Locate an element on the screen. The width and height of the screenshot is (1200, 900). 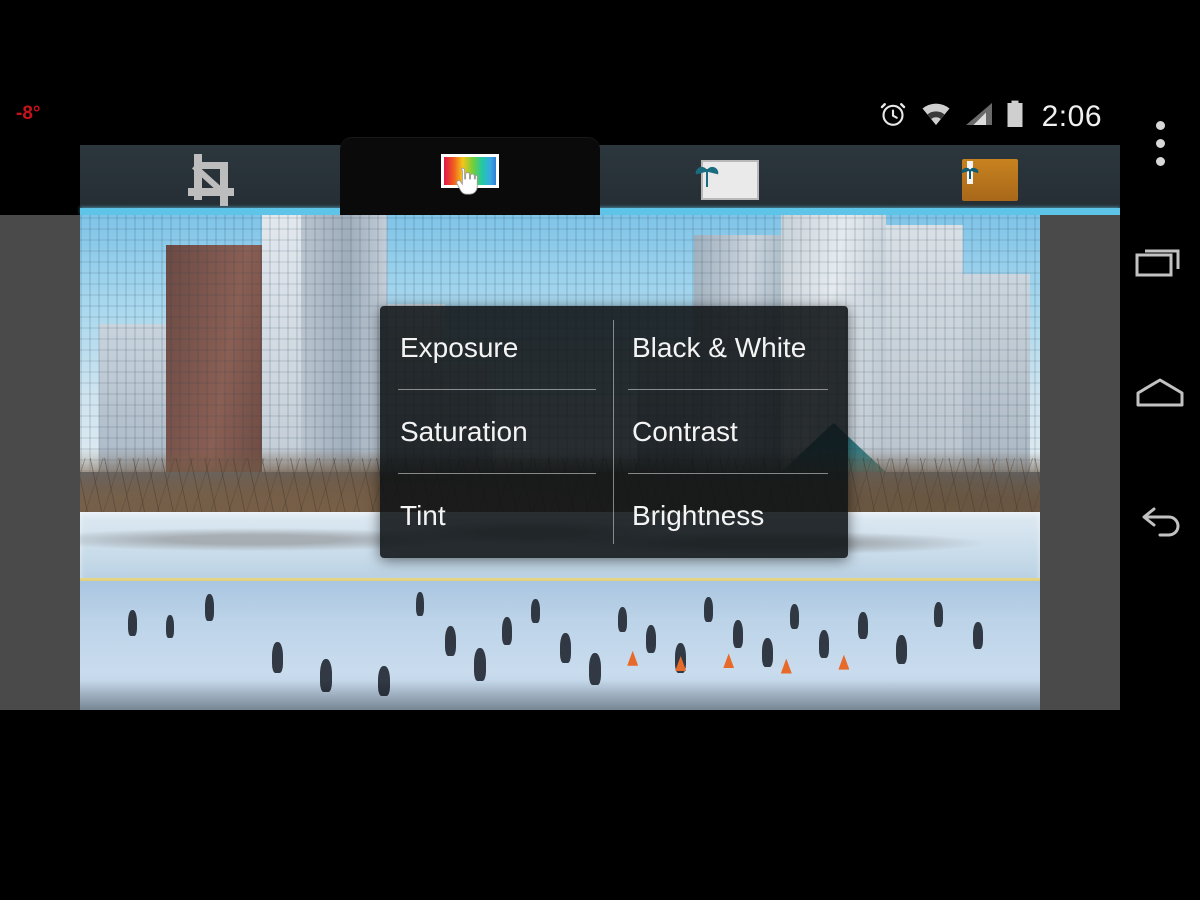
tab-color-adjustments is located at coordinates (470, 176).